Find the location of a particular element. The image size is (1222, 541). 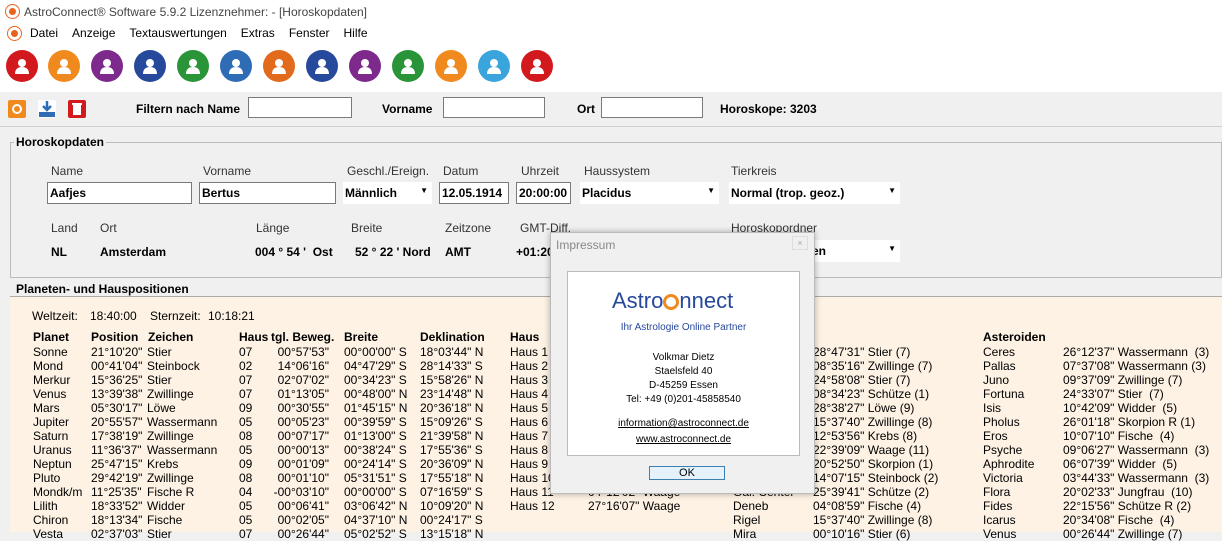

astroconnect-logo: Astro nnect is located at coordinates (672, 301).